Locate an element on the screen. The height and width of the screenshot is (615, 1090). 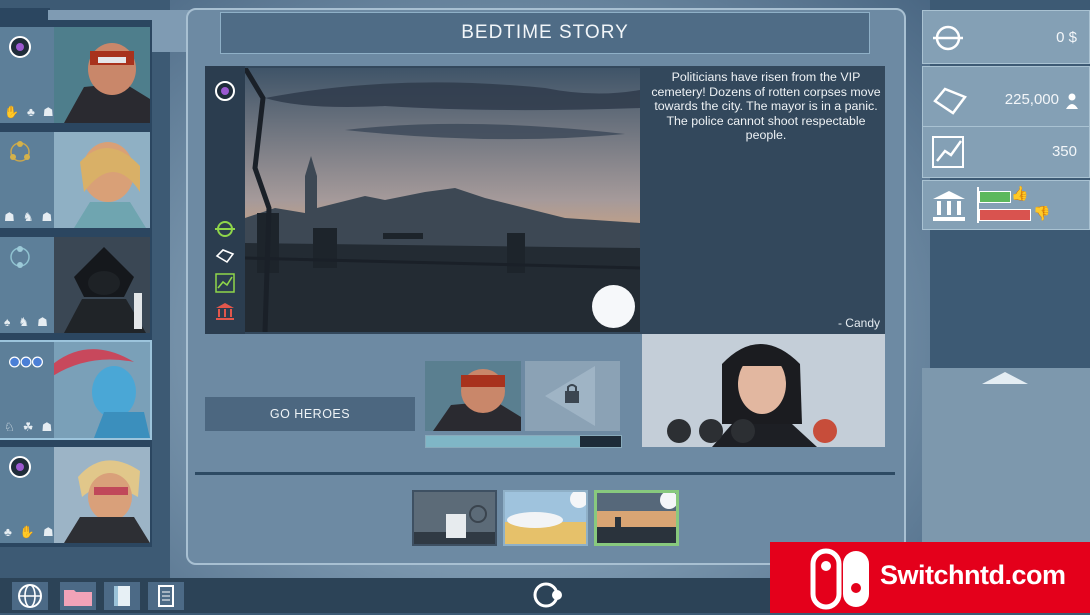
approval-positive-bar is located at coordinates (995, 197).